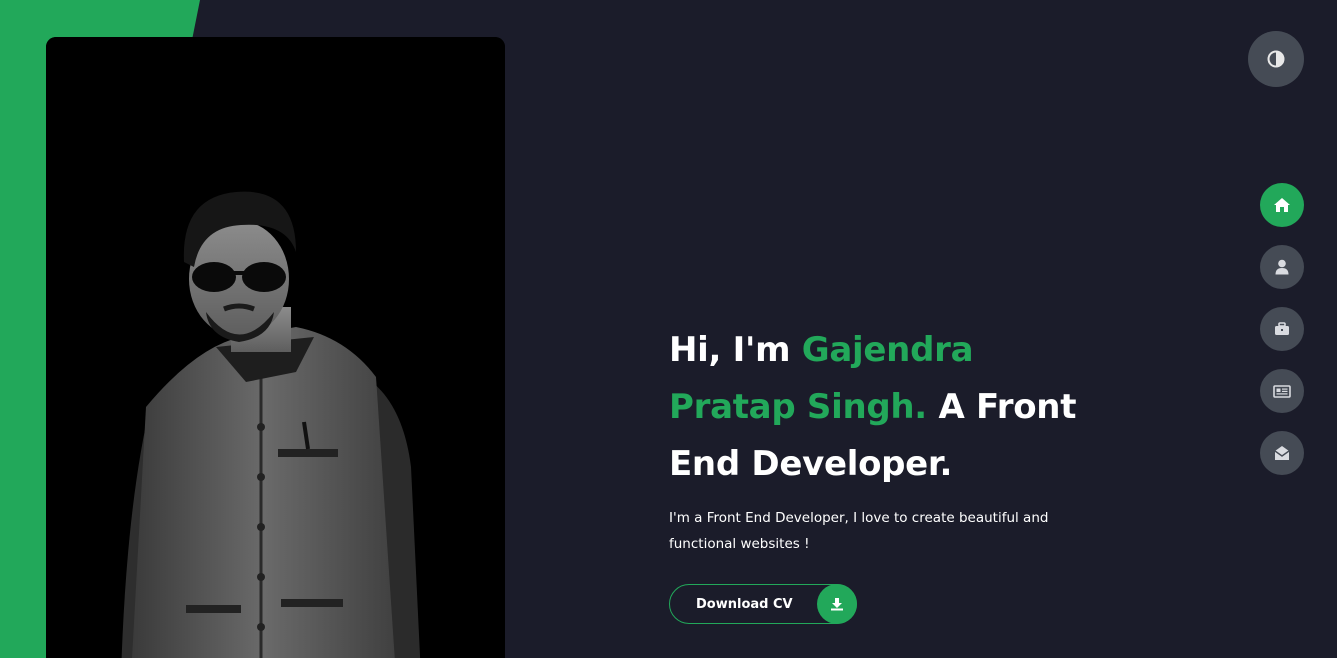  I want to click on briefcase-icon, so click(1282, 328).